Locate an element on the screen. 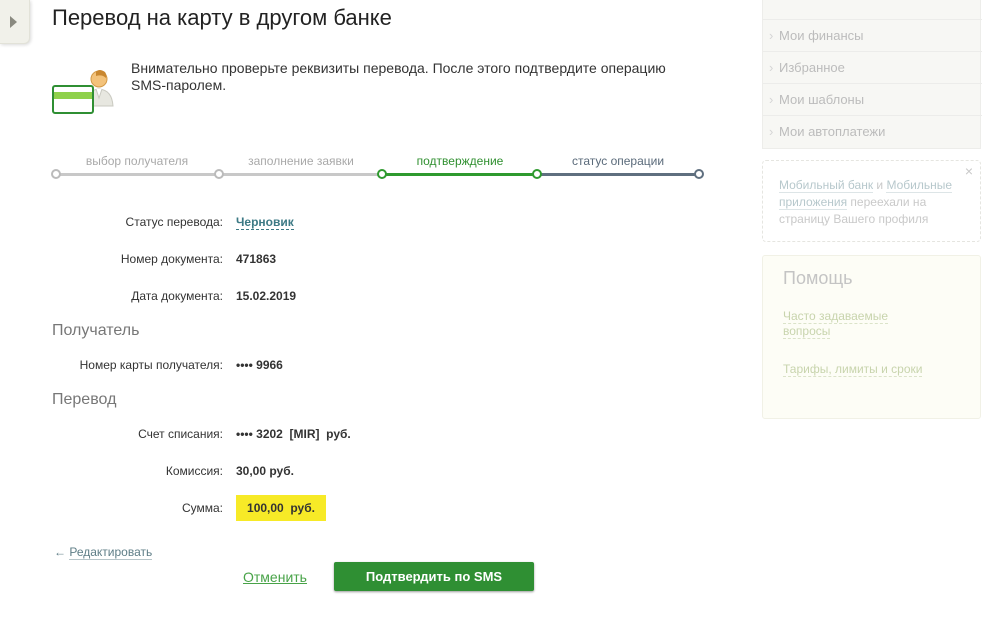 This screenshot has height=632, width=1007. confirm-sms-button: Подтвердить по SMS is located at coordinates (434, 576).